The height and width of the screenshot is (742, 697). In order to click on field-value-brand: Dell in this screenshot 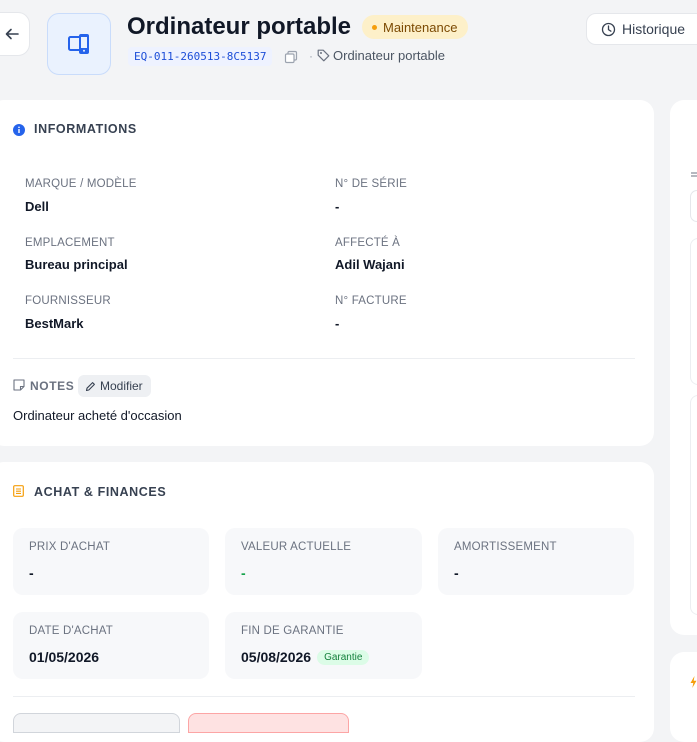, I will do `click(37, 206)`.